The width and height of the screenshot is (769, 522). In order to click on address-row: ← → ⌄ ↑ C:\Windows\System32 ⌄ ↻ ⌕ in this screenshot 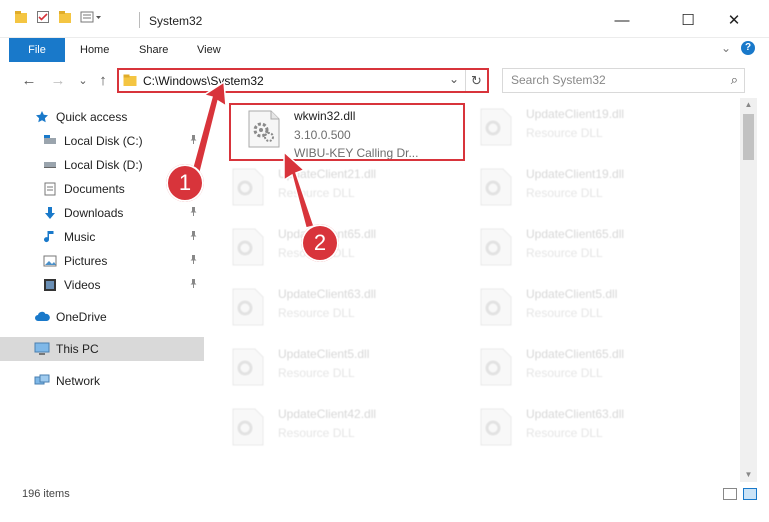, I will do `click(384, 80)`.